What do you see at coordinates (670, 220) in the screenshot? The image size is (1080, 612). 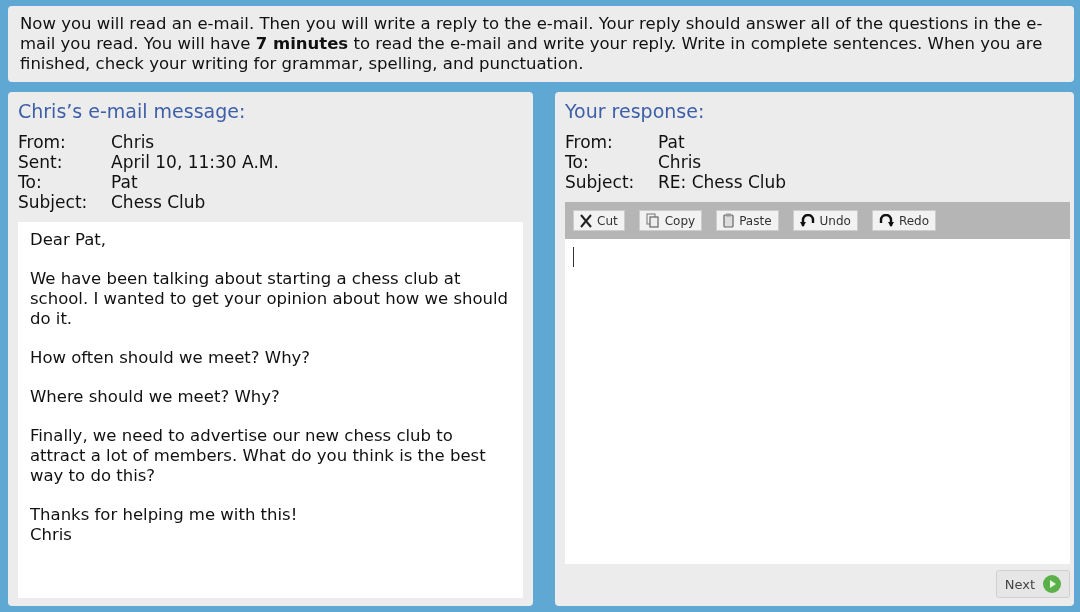 I see `copy-button: Copy` at bounding box center [670, 220].